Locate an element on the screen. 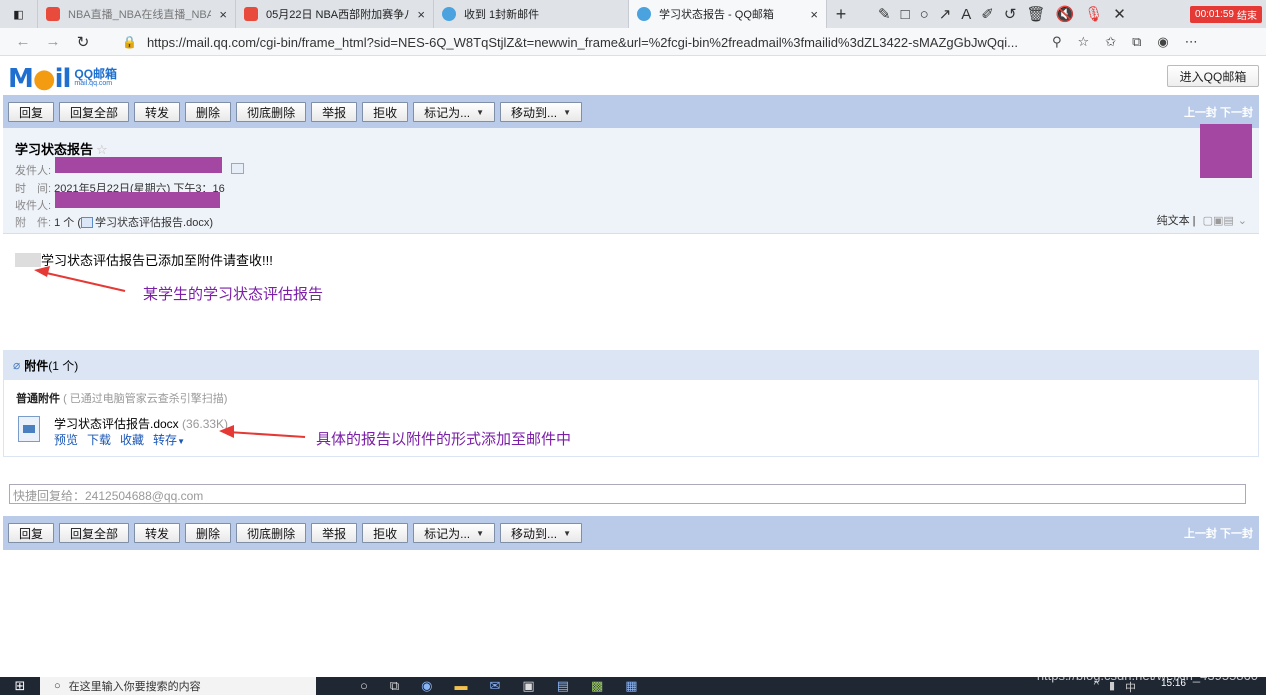 The image size is (1266, 695). plain-text-link: 纯文本 is located at coordinates (1173, 221).